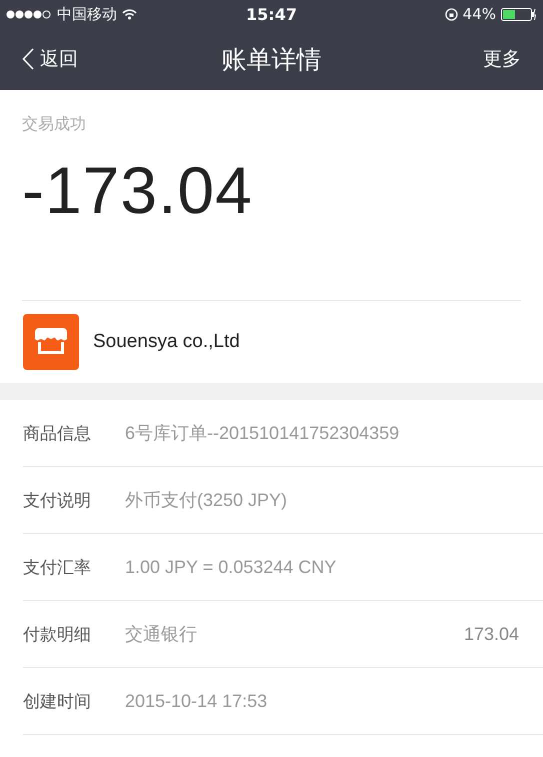  What do you see at coordinates (451, 14) in the screenshot?
I see `rotation-lock-icon` at bounding box center [451, 14].